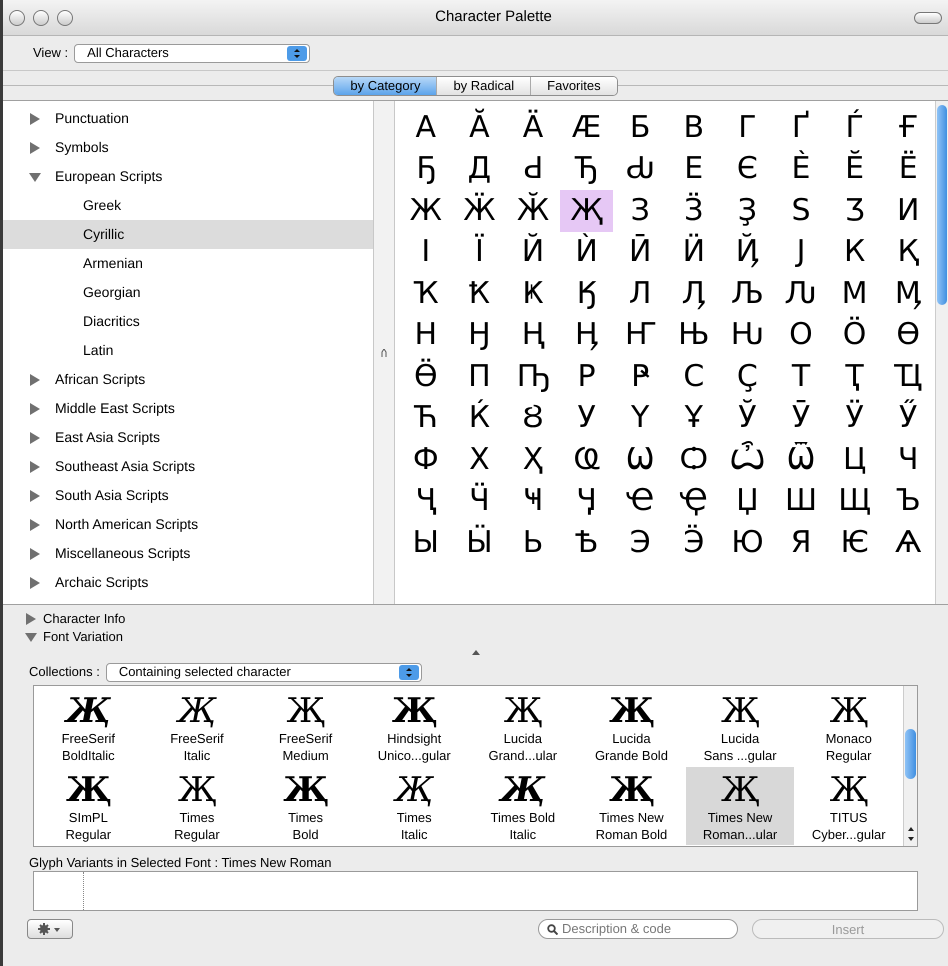 Image resolution: width=948 pixels, height=966 pixels. Describe the element at coordinates (908, 501) in the screenshot. I see `character-cell: Ъ` at that location.